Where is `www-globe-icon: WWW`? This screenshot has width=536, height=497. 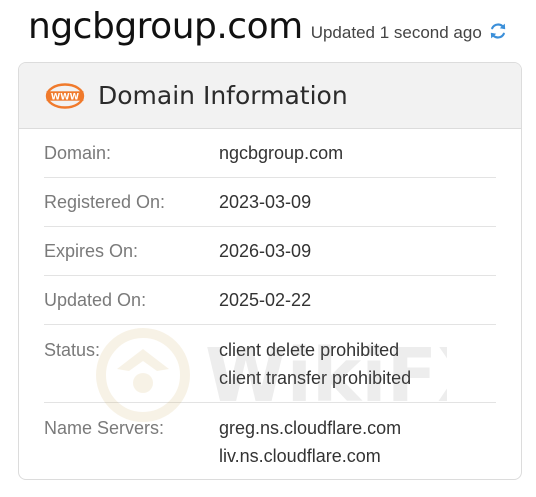
www-globe-icon: WWW is located at coordinates (65, 95).